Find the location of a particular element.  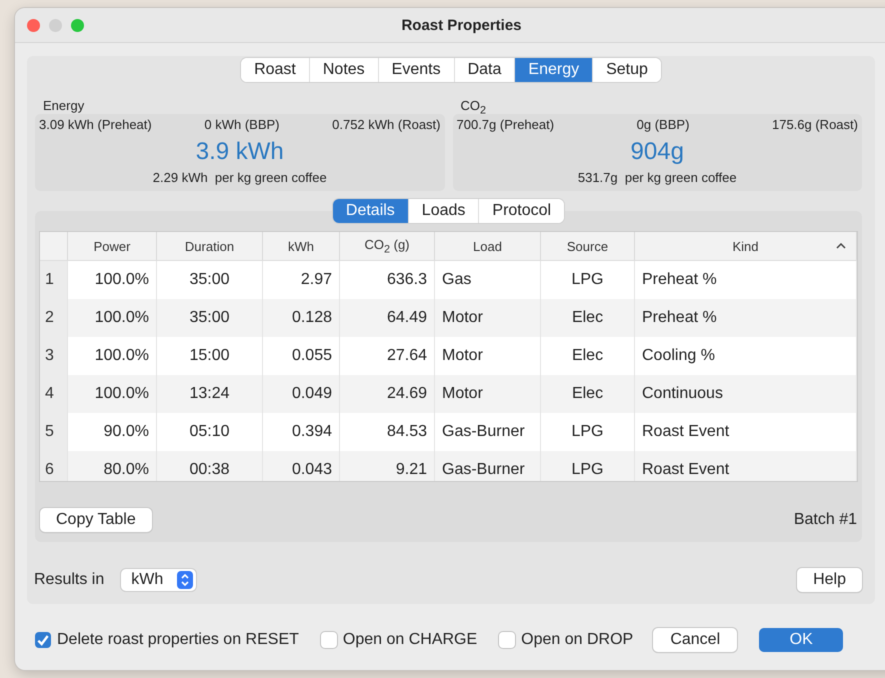

minimize-button is located at coordinates (55, 25).